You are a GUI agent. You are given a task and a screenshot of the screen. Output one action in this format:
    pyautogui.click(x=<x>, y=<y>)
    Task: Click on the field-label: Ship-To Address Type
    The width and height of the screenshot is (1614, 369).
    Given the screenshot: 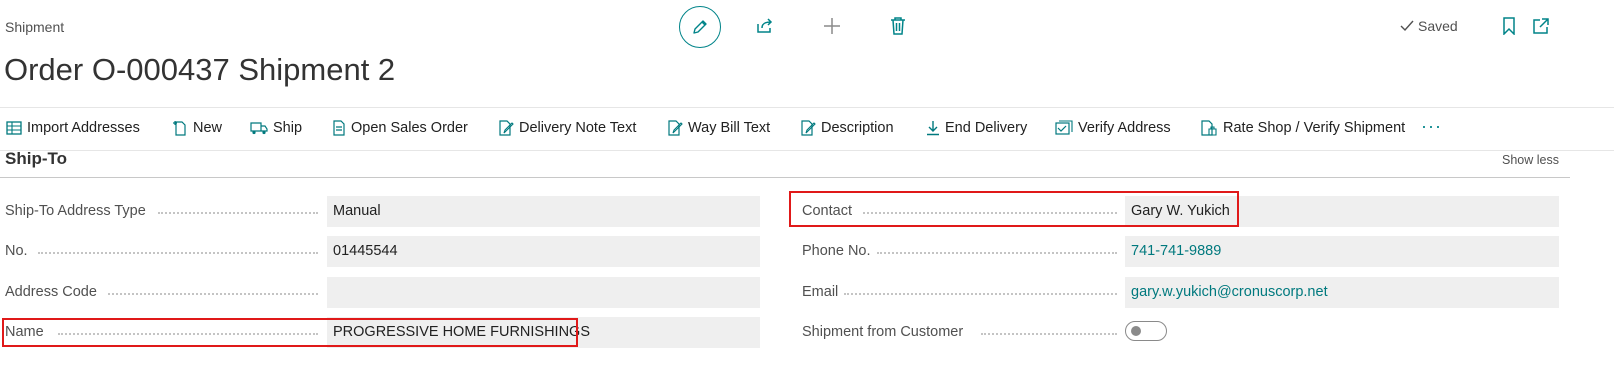 What is the action you would take?
    pyautogui.click(x=75, y=211)
    